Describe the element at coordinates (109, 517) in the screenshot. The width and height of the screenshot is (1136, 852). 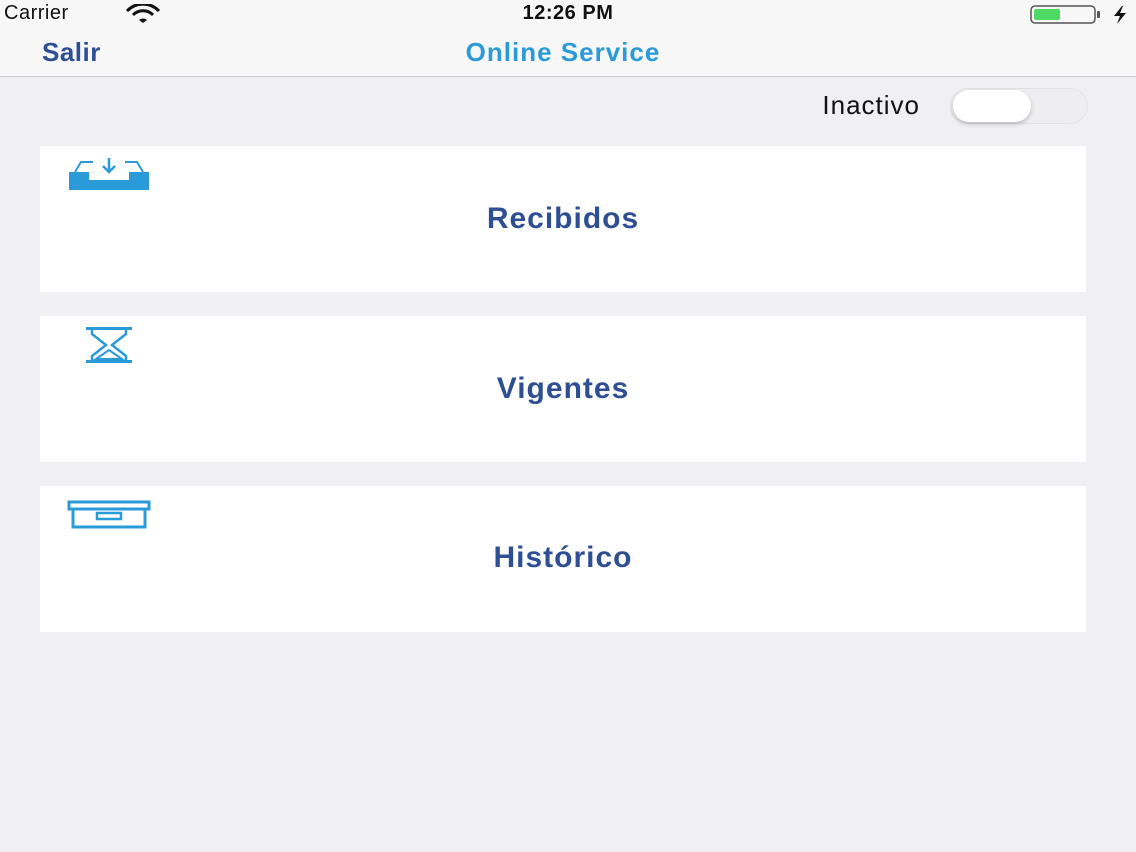
I see `archive-box-icon` at that location.